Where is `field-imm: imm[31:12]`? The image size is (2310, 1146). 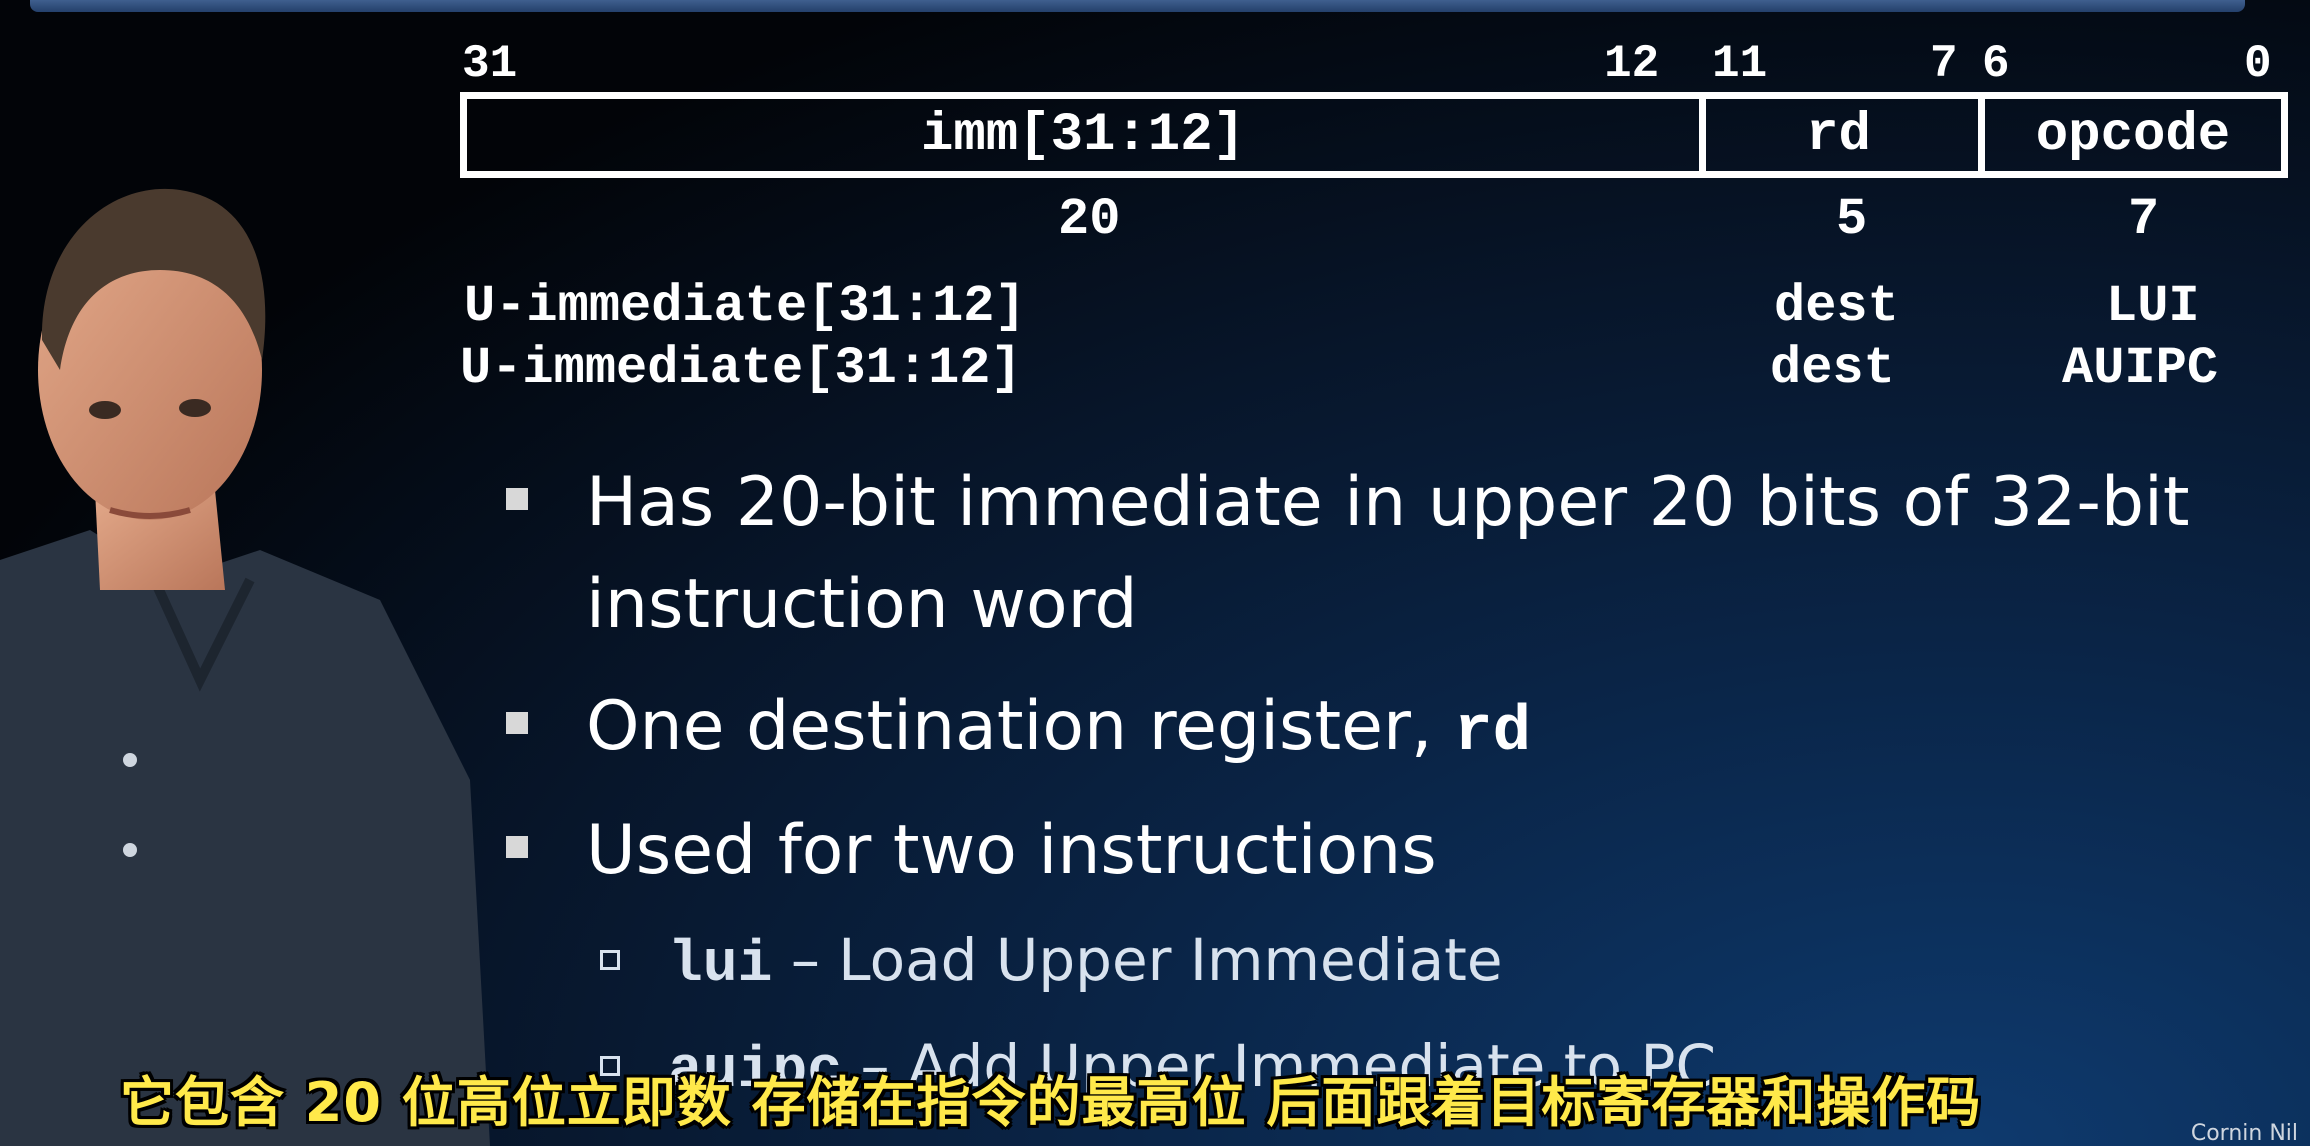 field-imm: imm[31:12] is located at coordinates (1083, 135).